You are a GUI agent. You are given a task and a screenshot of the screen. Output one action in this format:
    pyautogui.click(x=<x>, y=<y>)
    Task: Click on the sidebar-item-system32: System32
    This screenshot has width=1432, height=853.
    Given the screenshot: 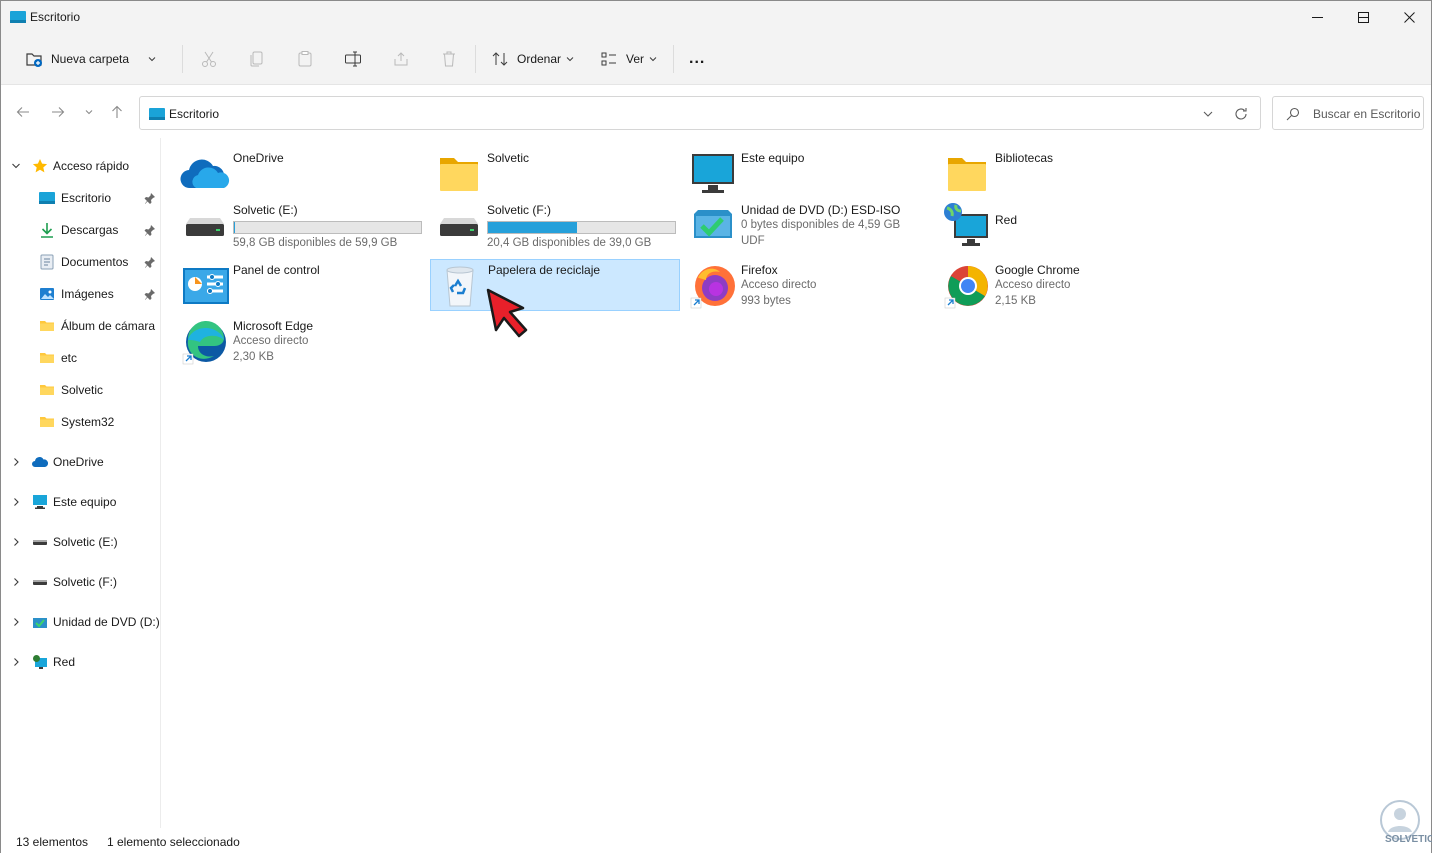 What is the action you would take?
    pyautogui.click(x=80, y=422)
    